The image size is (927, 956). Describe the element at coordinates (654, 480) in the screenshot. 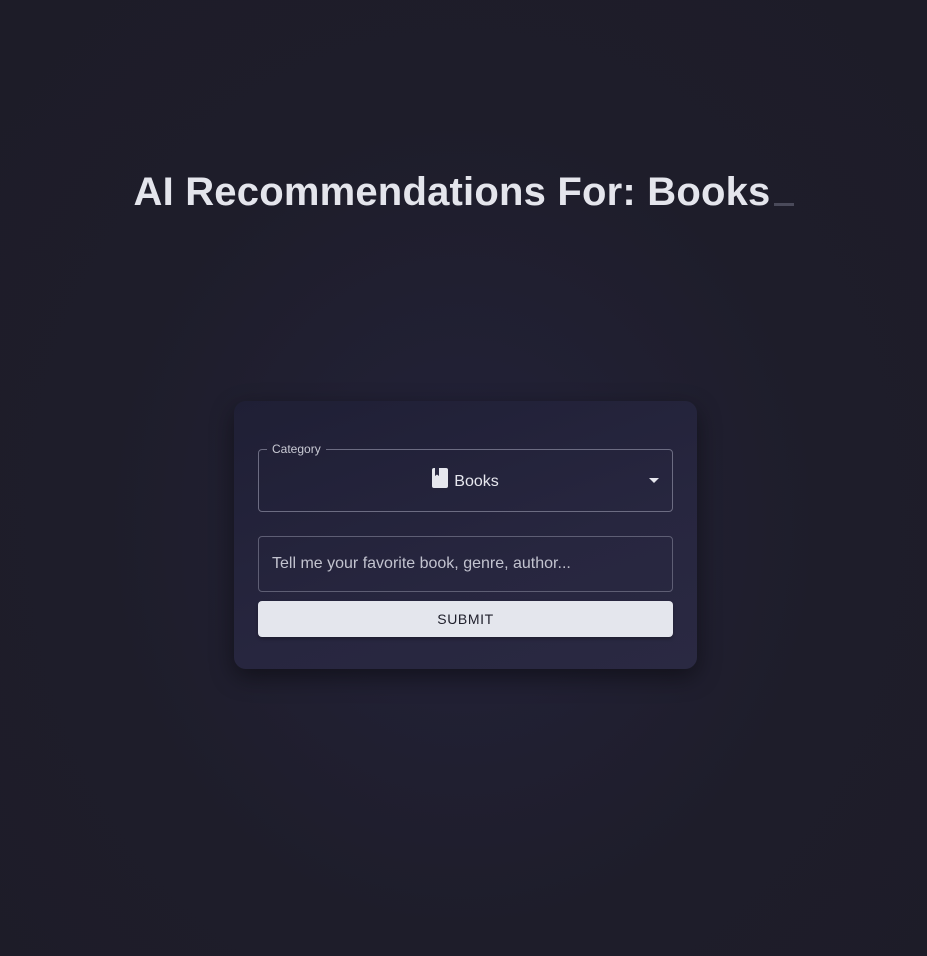

I see `chevron-down-icon` at that location.